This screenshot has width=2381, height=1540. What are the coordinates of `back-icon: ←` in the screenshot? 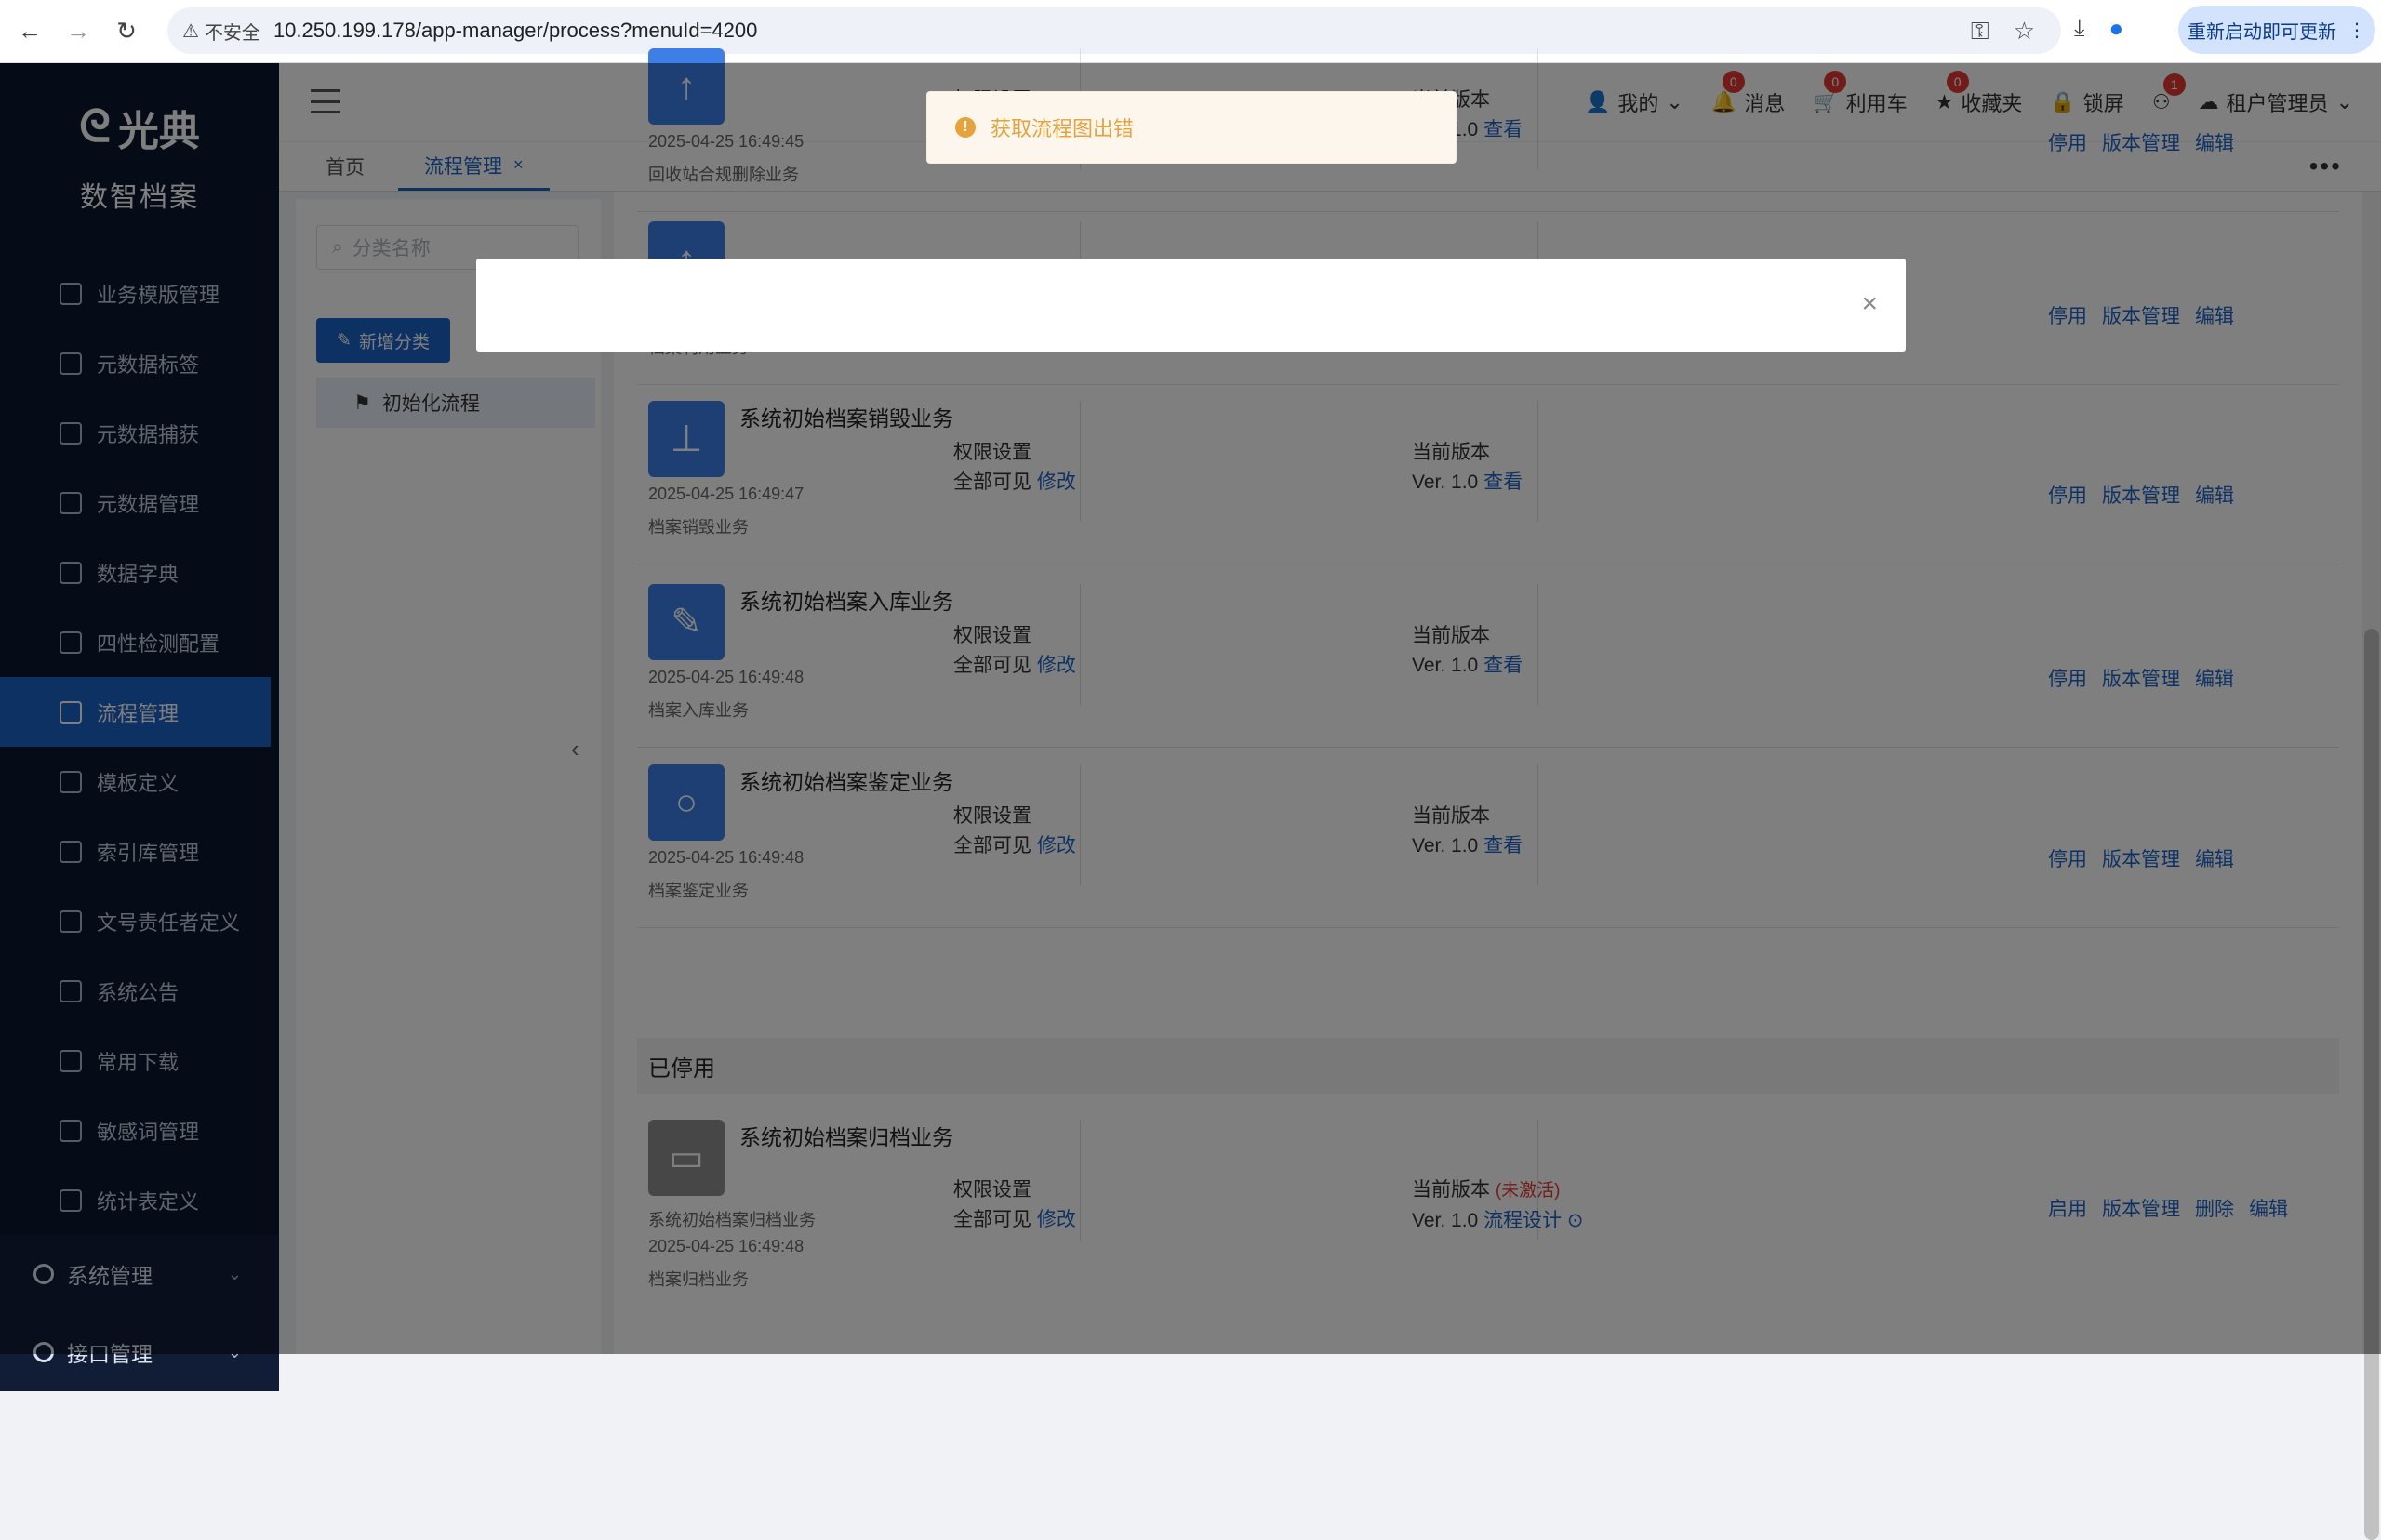 It's located at (30, 31).